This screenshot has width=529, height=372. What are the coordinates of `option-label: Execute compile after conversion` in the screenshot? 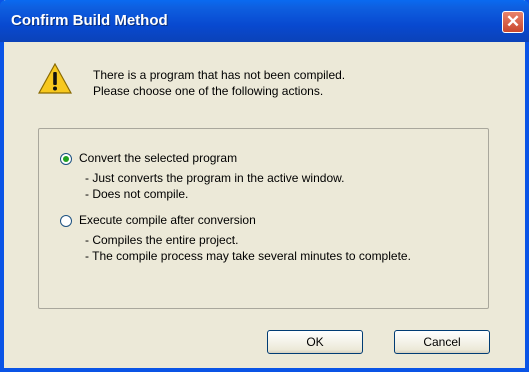 It's located at (167, 220).